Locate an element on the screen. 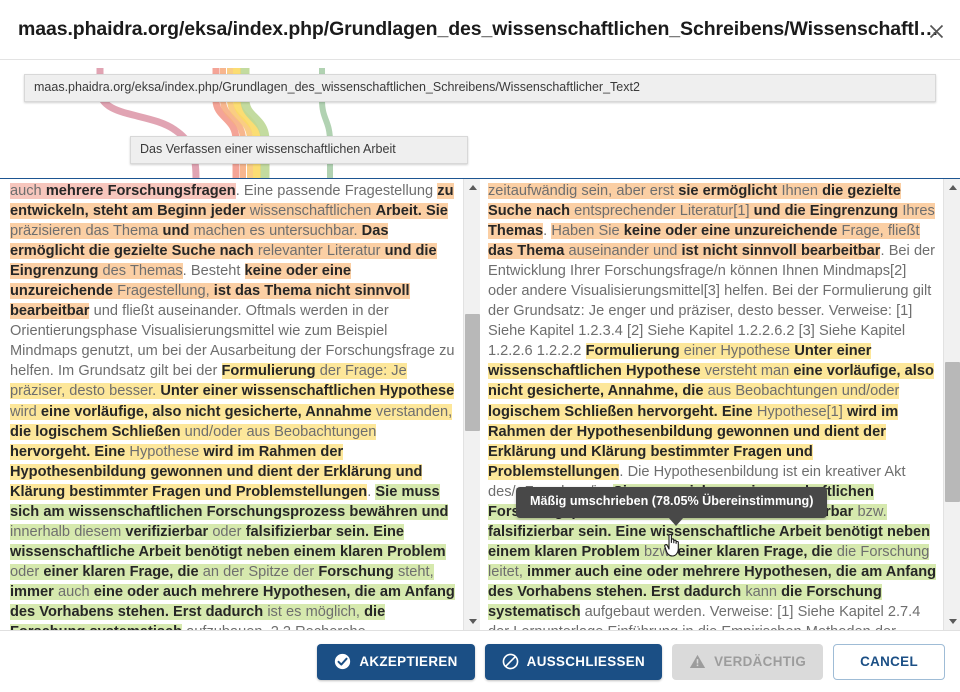 The width and height of the screenshot is (960, 692). text-segment: . Besteht is located at coordinates (213, 271).